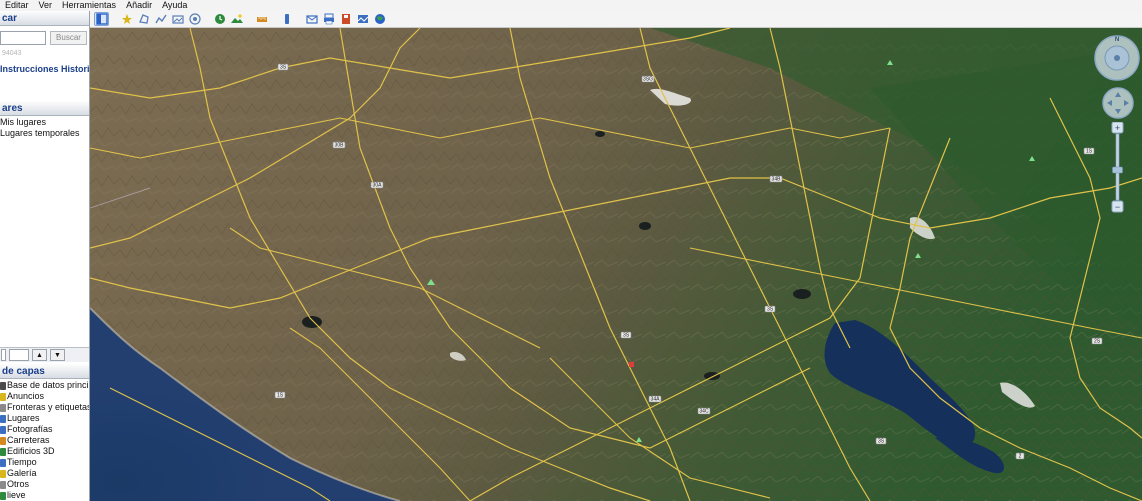 This screenshot has height=501, width=1142. I want to click on eye-icon, so click(1117, 58).